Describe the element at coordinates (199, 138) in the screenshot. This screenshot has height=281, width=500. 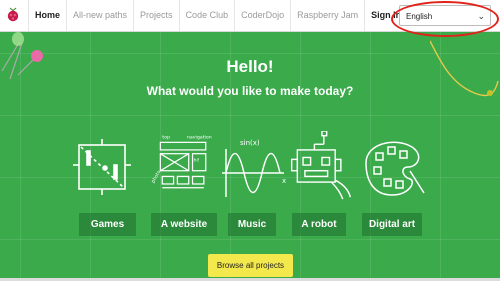
I see `website-nav-text: navigation` at that location.